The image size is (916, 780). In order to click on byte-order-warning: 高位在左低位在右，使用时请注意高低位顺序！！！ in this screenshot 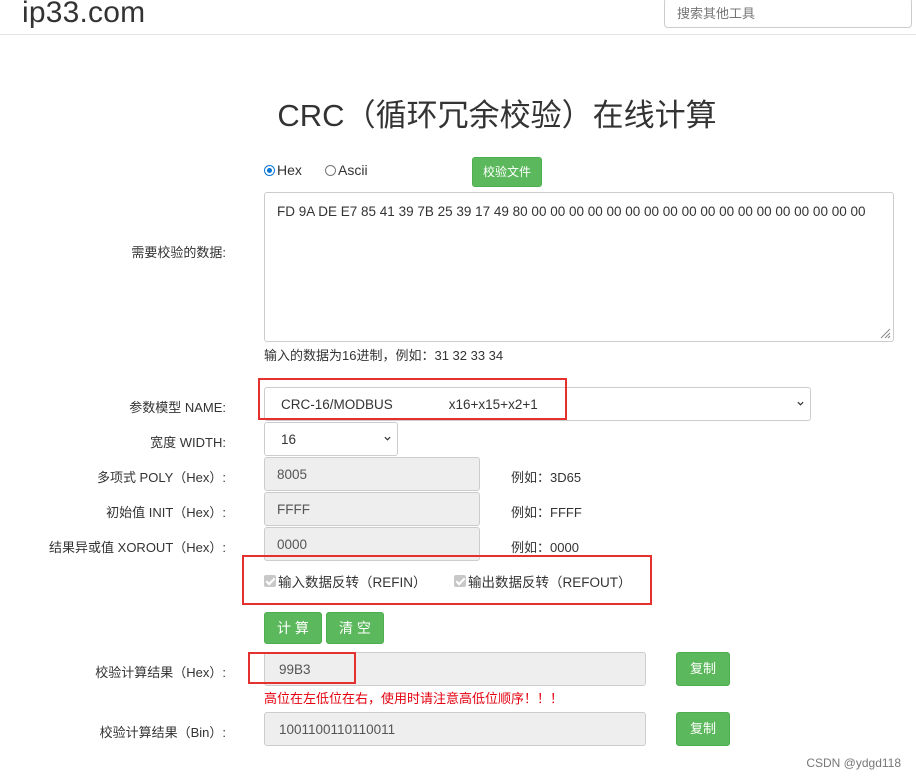, I will do `click(414, 698)`.